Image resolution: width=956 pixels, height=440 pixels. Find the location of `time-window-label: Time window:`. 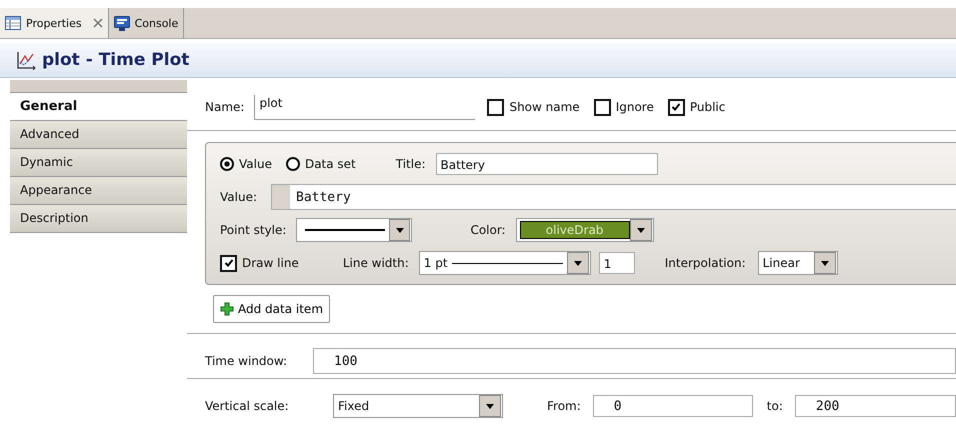

time-window-label: Time window: is located at coordinates (246, 361).